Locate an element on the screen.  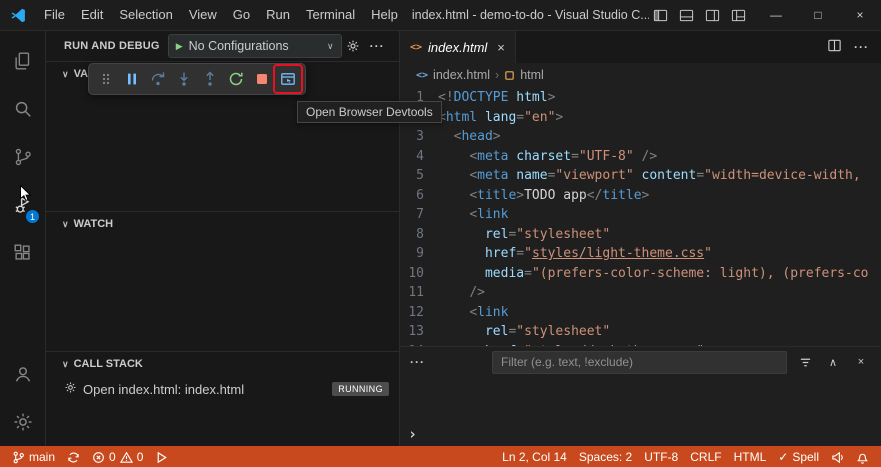
split-editor-icon is located at coordinates (834, 47).